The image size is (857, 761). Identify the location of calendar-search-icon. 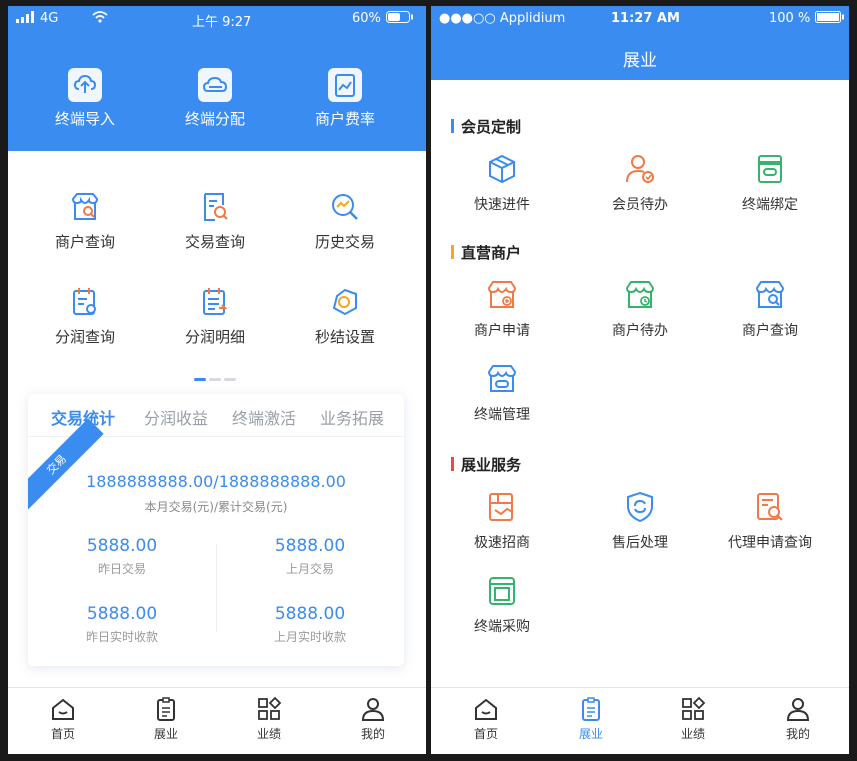
(85, 302).